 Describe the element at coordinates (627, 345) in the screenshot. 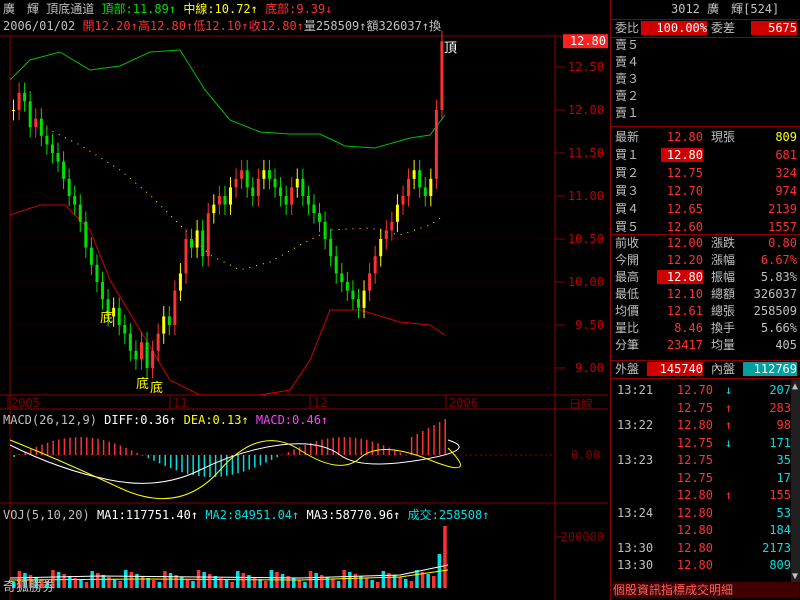

I see `stat-label: 分筆` at that location.